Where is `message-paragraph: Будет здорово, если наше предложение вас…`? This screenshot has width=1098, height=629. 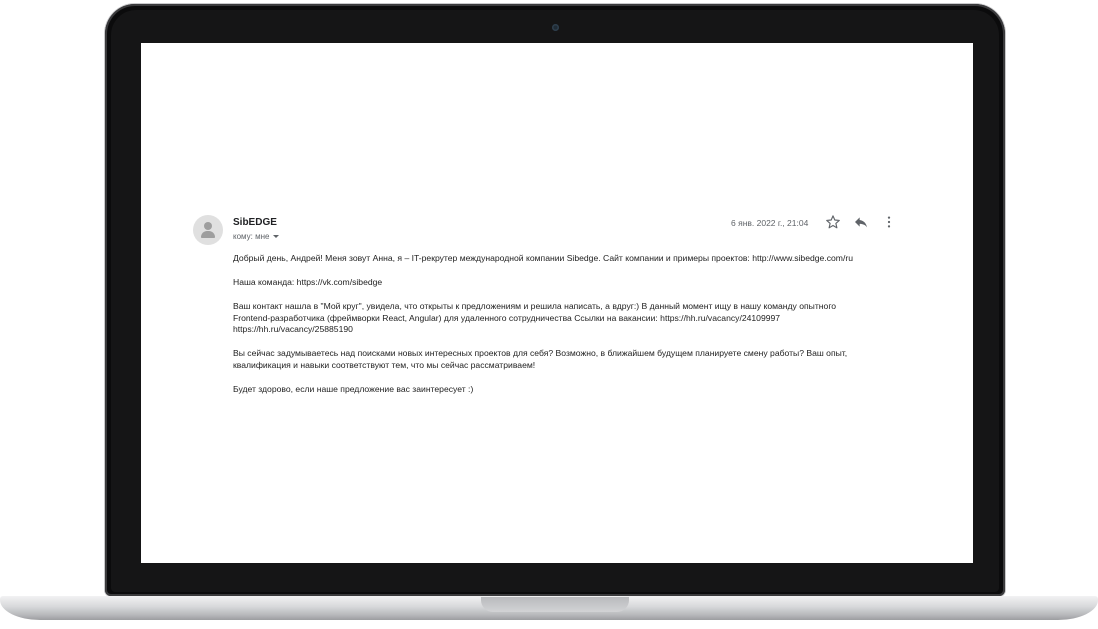
message-paragraph: Будет здорово, если наше предложение вас… is located at coordinates (353, 389).